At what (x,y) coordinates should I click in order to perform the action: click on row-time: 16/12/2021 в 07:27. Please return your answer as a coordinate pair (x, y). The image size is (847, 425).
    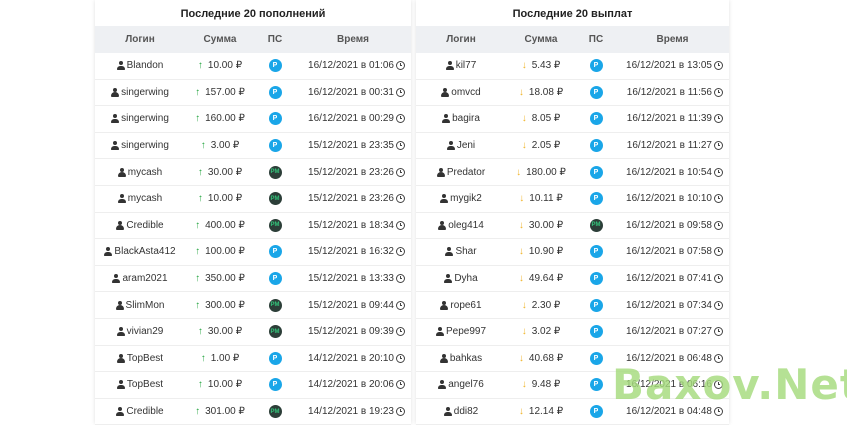
    Looking at the image, I should click on (672, 331).